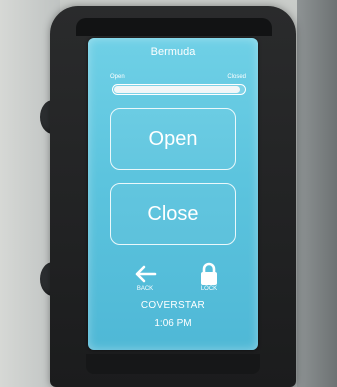 The width and height of the screenshot is (337, 387). I want to click on controller-bottom-bezel, so click(173, 364).